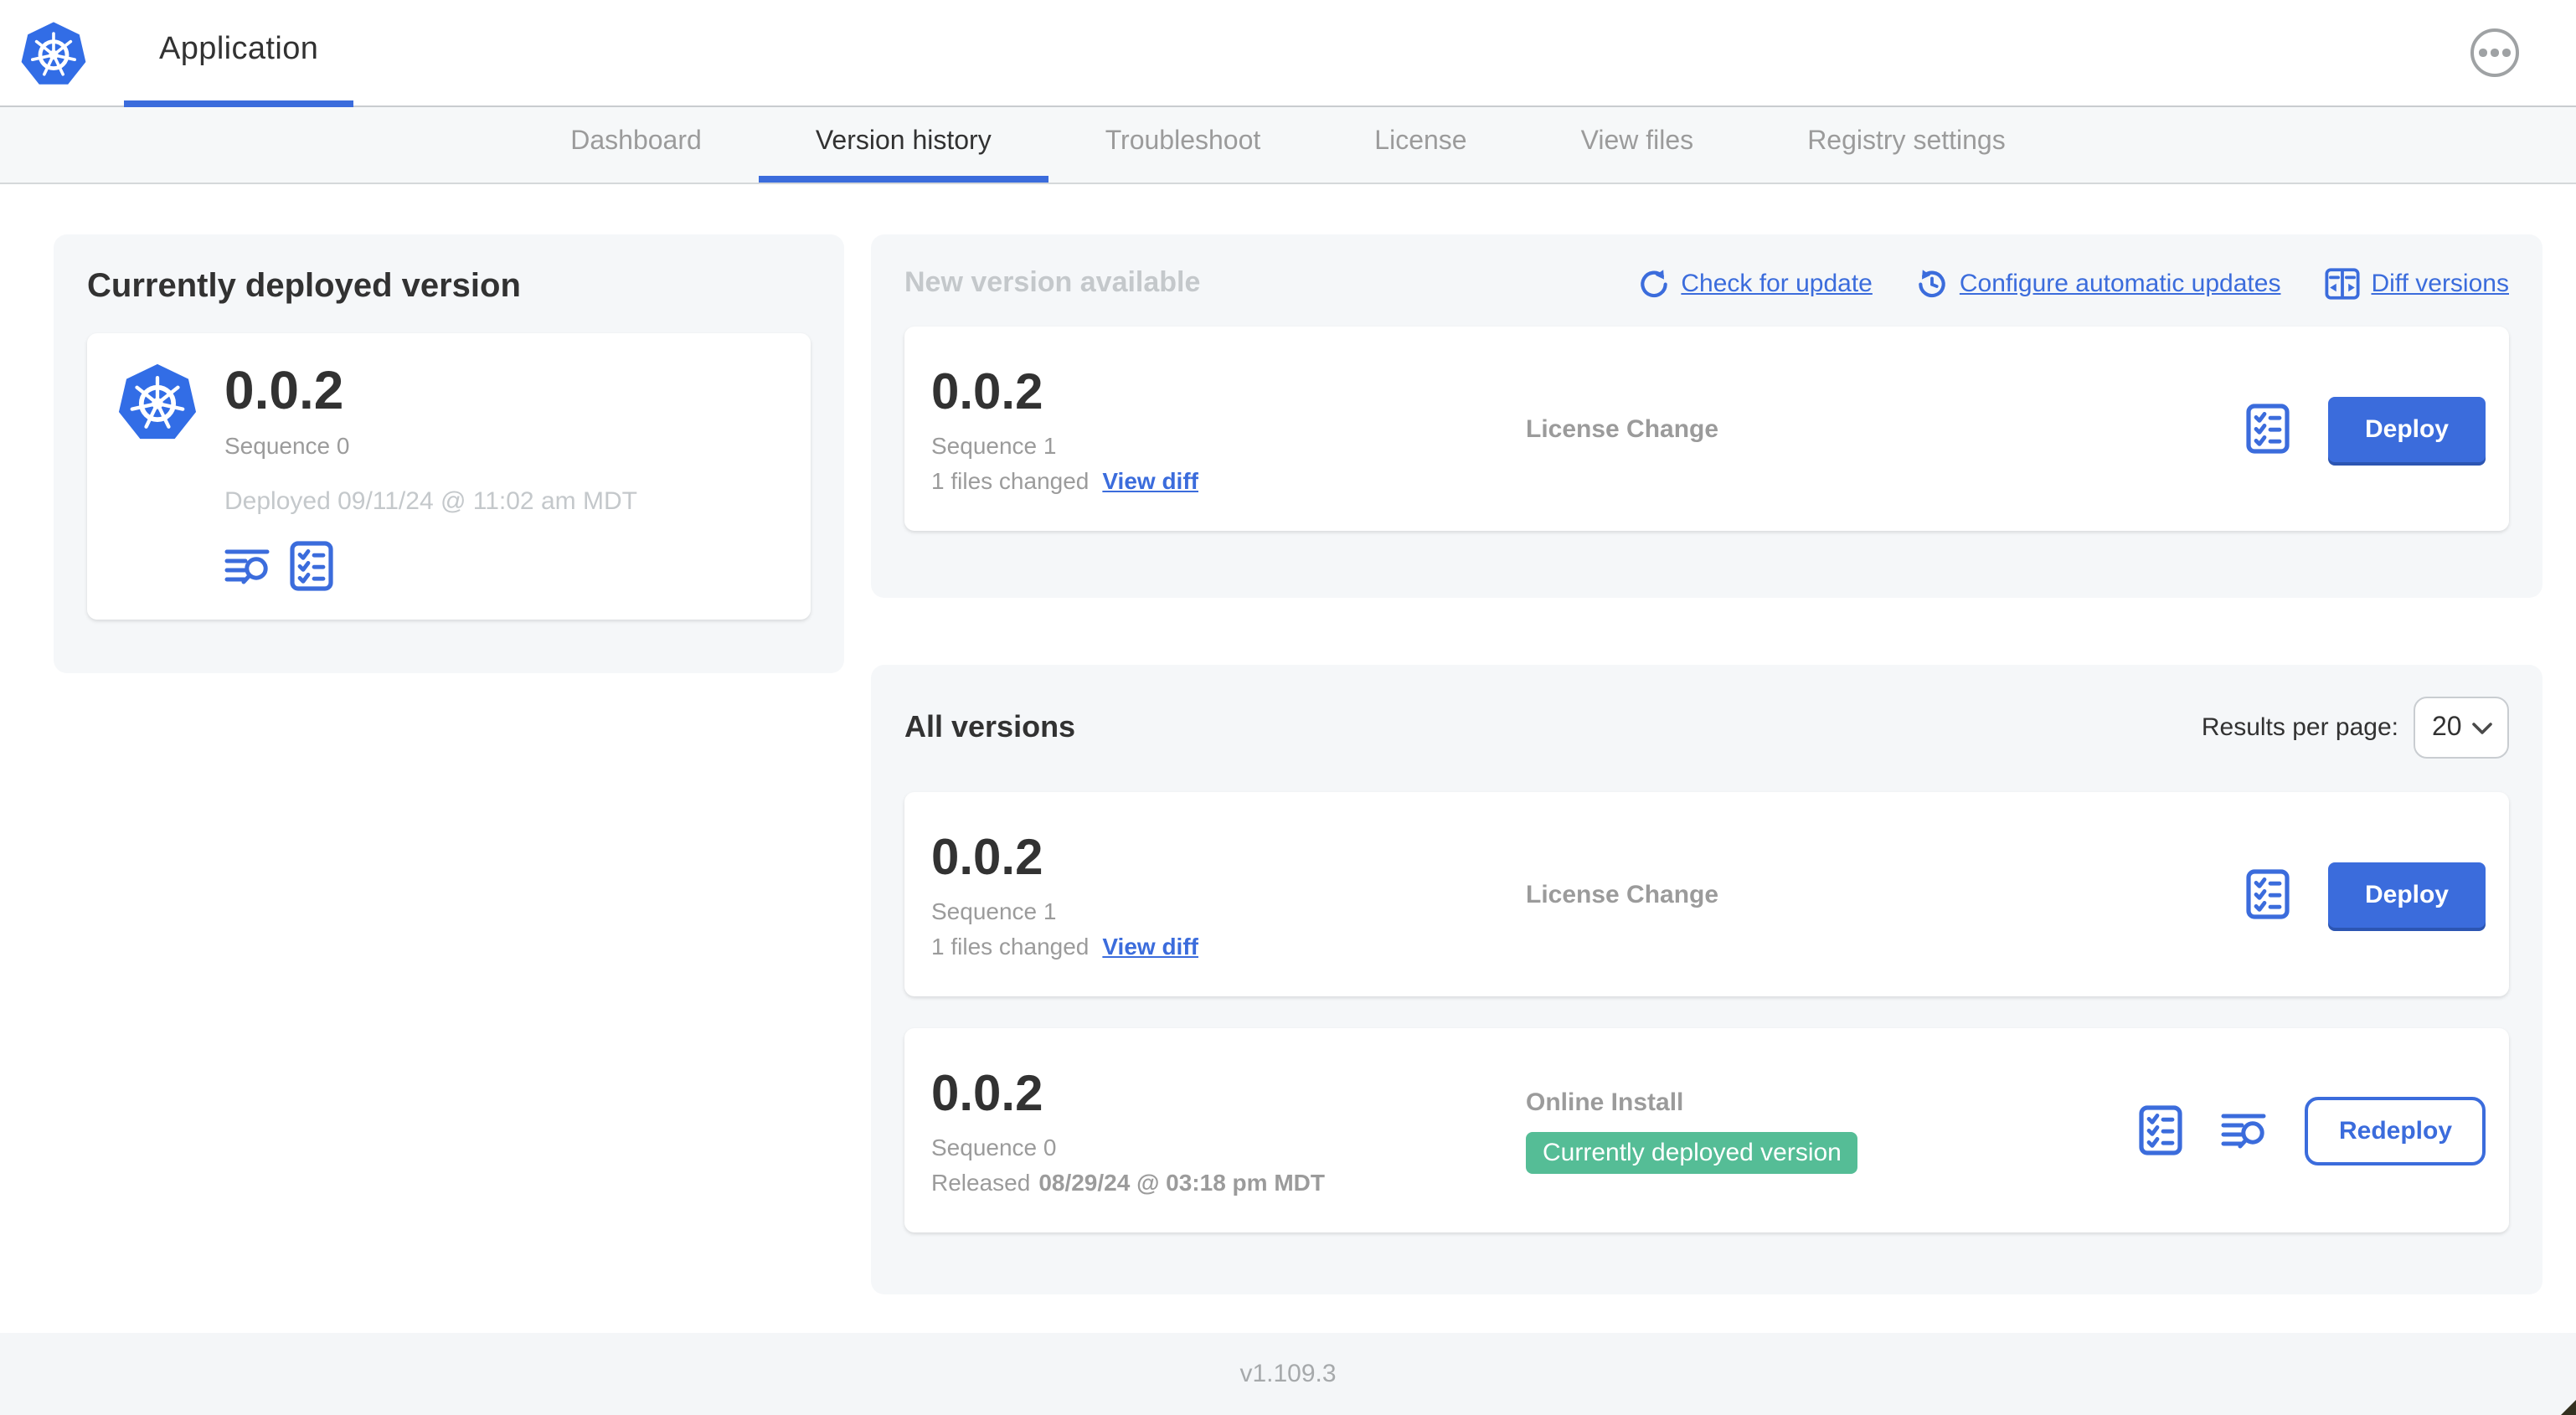  What do you see at coordinates (430, 502) in the screenshot?
I see `current-deployed-timestamp: Deployed 09/11/24 @ 11:02 am MDT` at bounding box center [430, 502].